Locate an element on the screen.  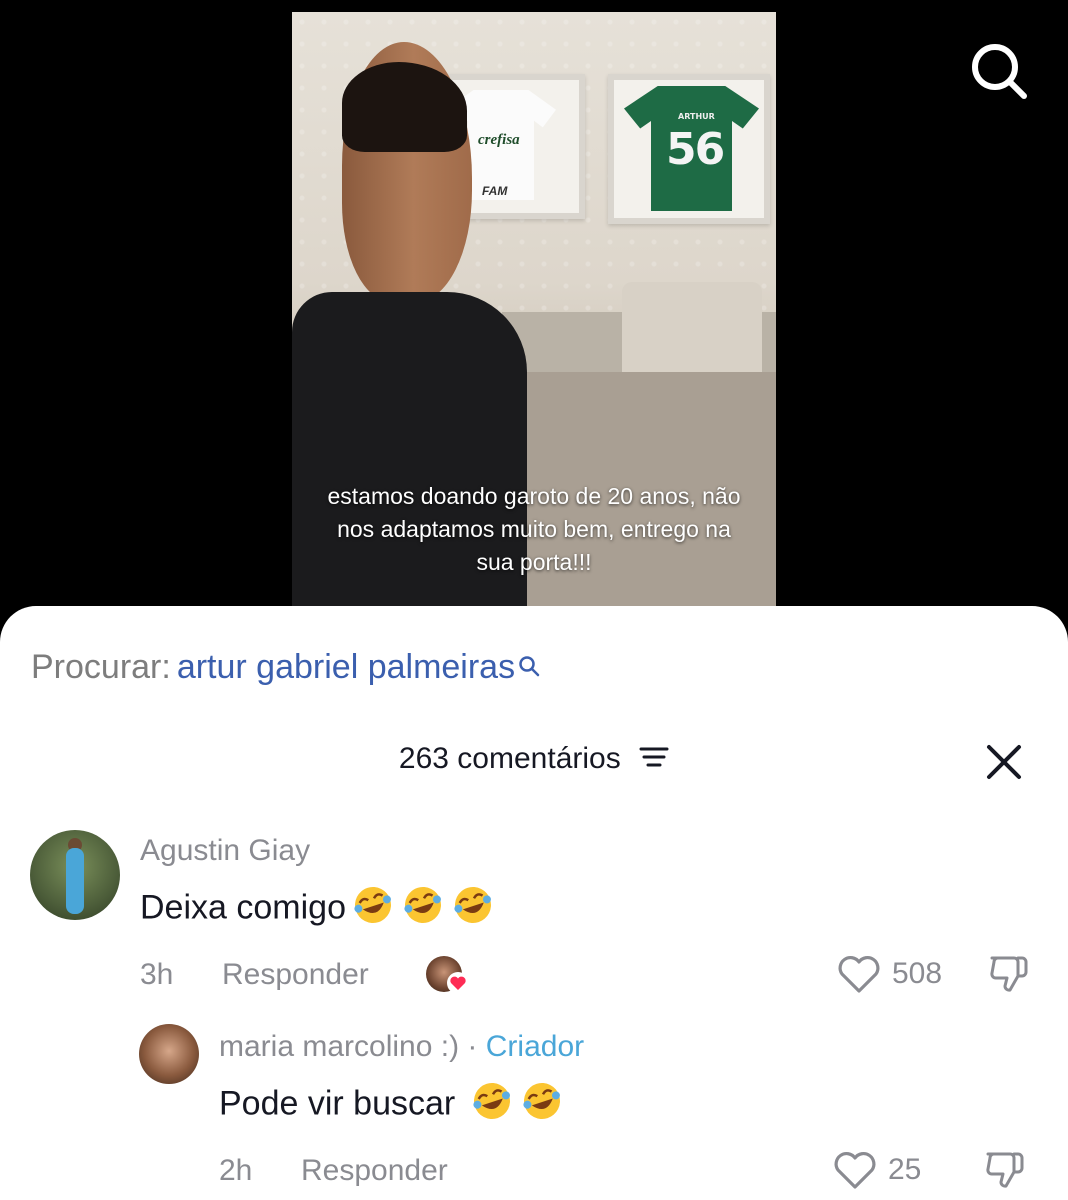
sort-filter-button is located at coordinates (654, 760).